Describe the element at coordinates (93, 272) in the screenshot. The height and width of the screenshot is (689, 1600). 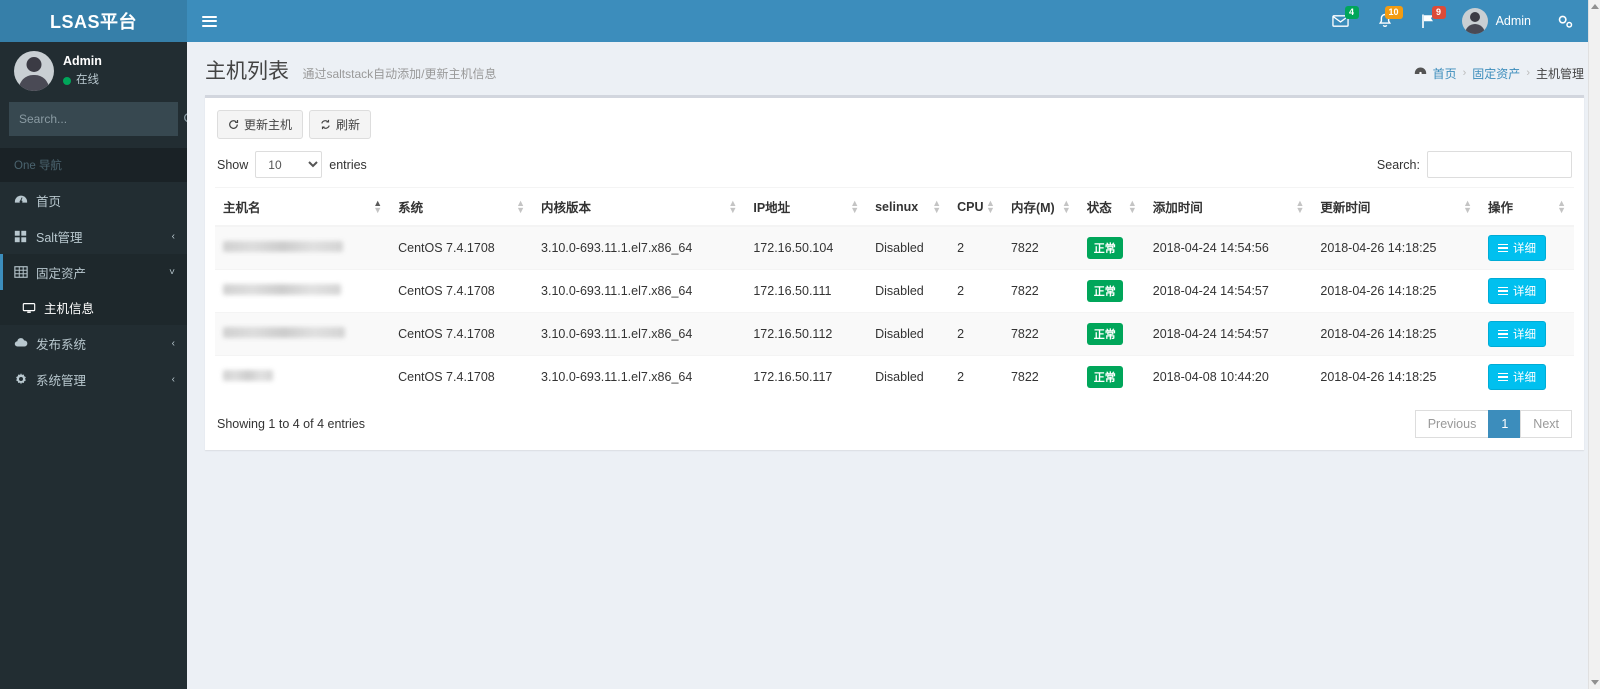
I see `sidebar-item-assets: 固定资产 ˅` at that location.